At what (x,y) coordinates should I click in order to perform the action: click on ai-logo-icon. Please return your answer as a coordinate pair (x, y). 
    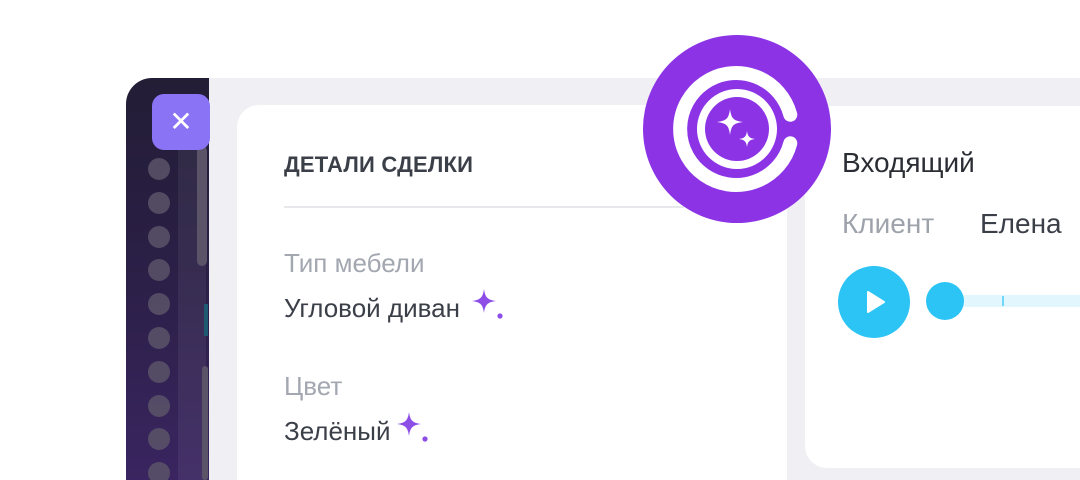
    Looking at the image, I should click on (735, 129).